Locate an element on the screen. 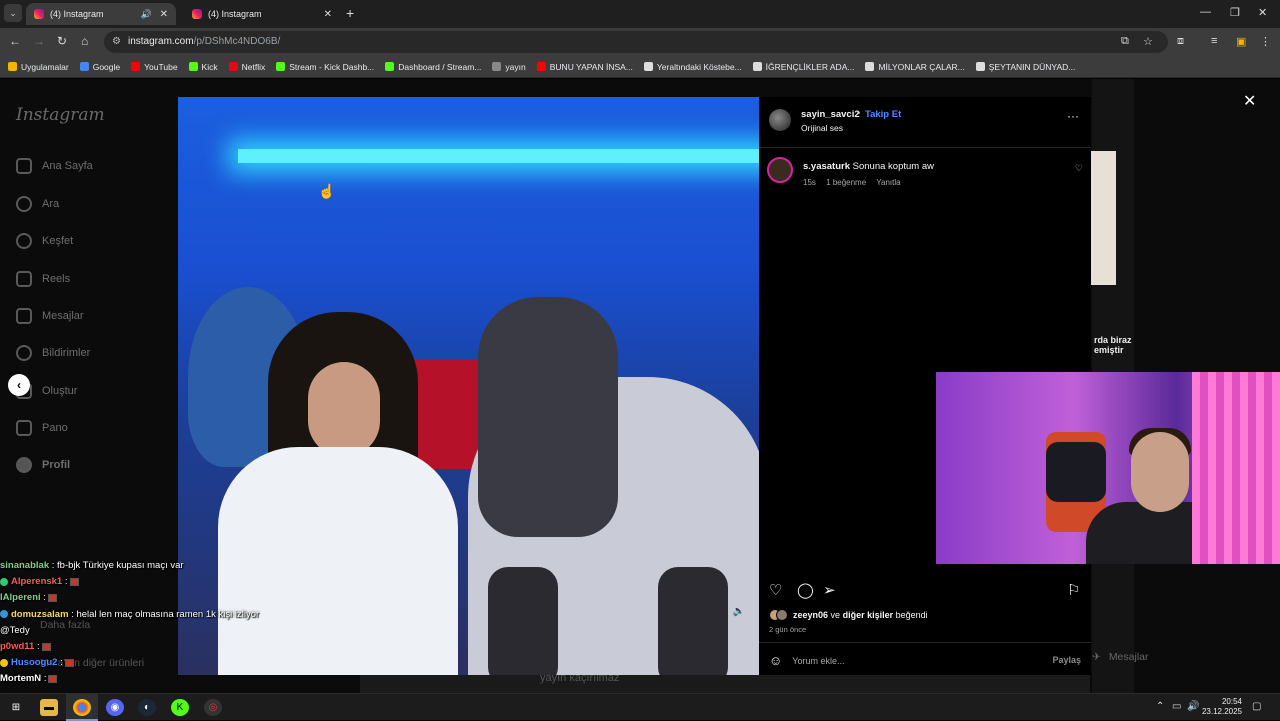  tab-instagram-1: (4) Instagram 🔊 ✕ is located at coordinates (101, 14).